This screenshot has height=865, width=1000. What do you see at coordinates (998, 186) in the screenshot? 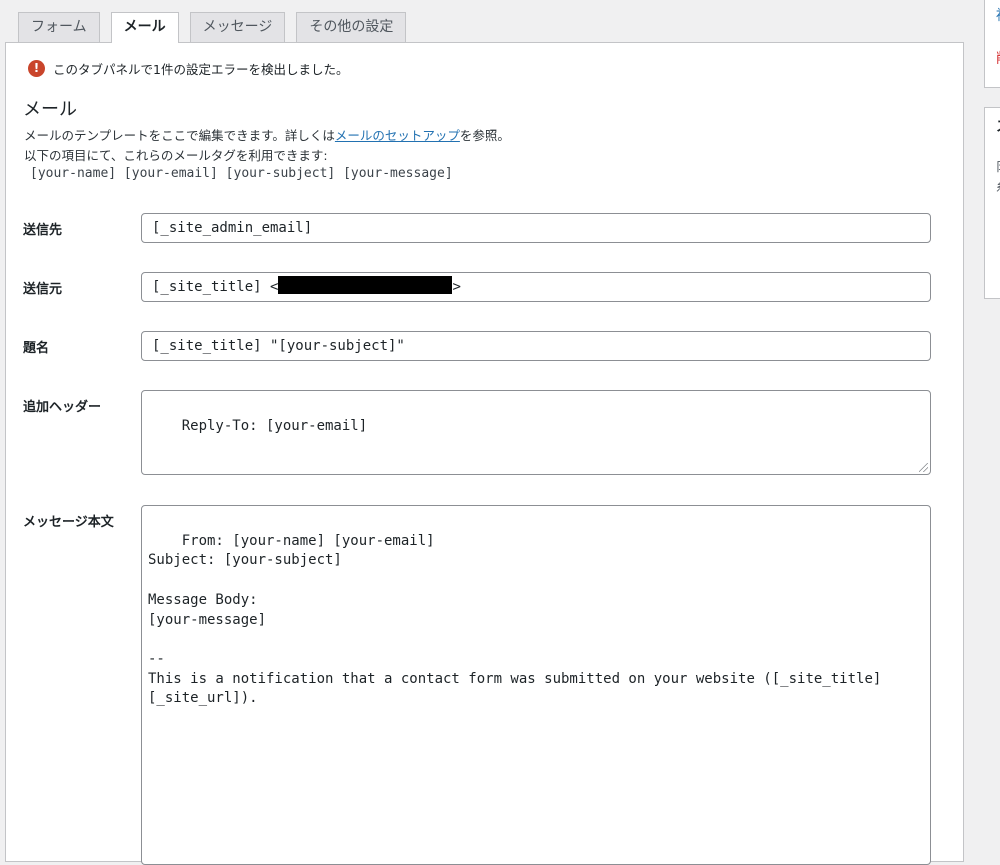
I see `sidebar-box-text-2: 糸` at bounding box center [998, 186].